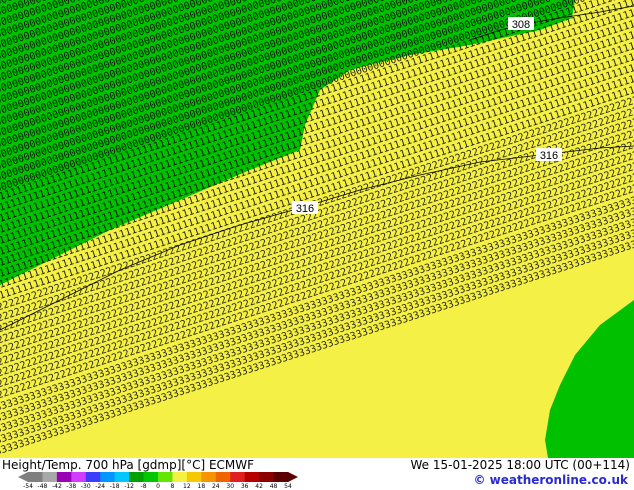 The image size is (634, 490). What do you see at coordinates (28, 486) in the screenshot?
I see `scale-tick-label: -54` at bounding box center [28, 486].